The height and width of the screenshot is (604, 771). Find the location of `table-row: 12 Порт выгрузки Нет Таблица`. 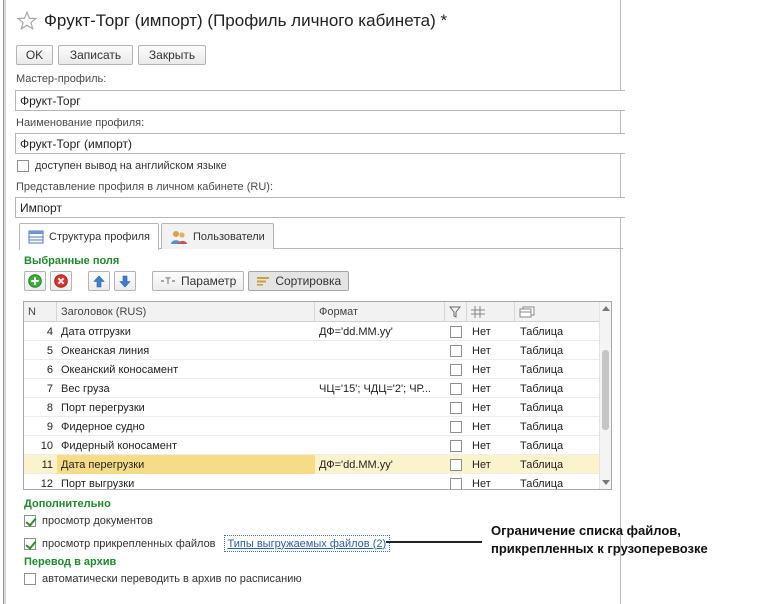

table-row: 12 Порт выгрузки Нет Таблица is located at coordinates (312, 482).